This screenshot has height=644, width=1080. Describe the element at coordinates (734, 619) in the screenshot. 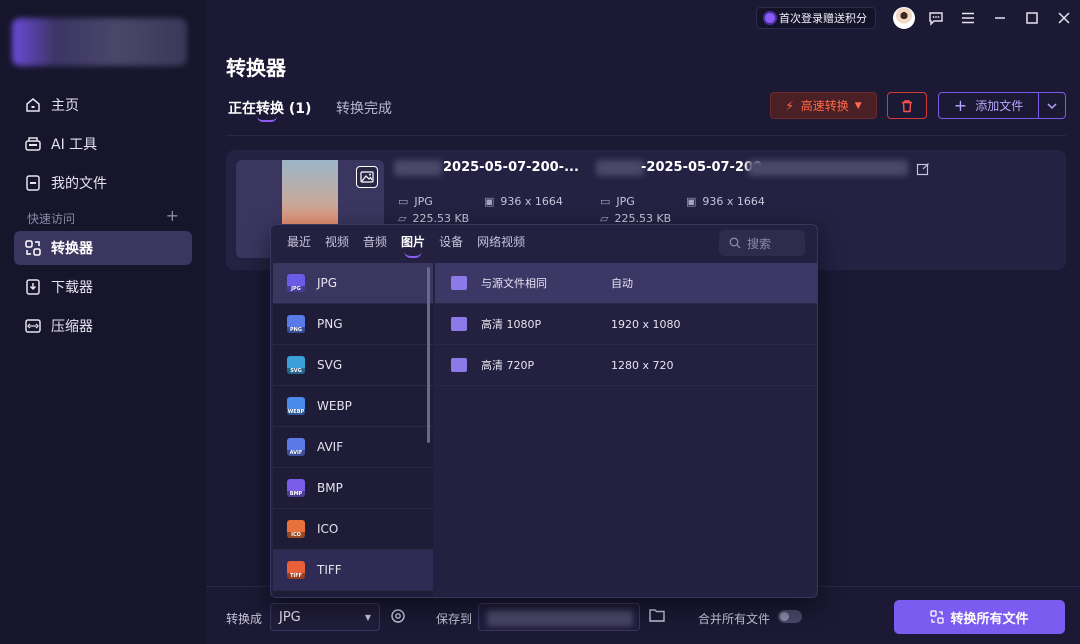

I see `merge-label: 合并所有文件` at that location.